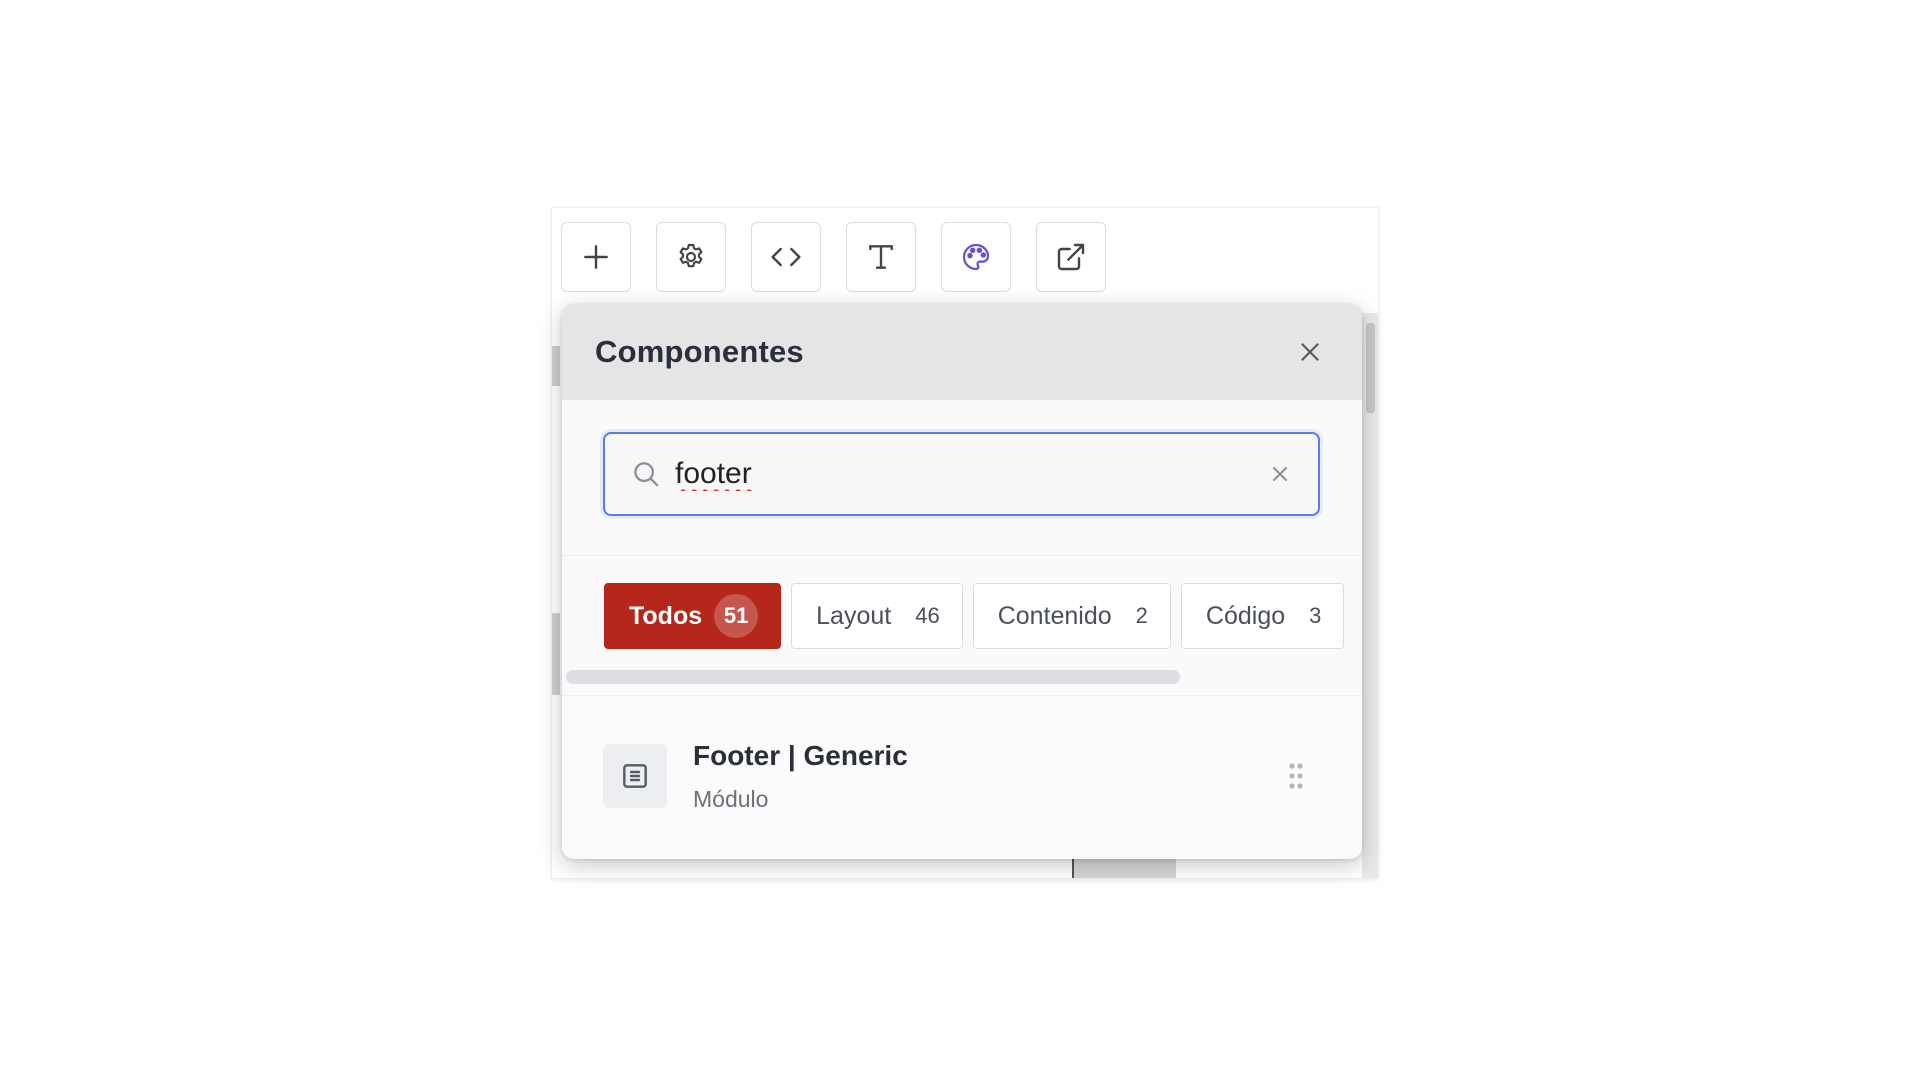 The height and width of the screenshot is (1080, 1920). Describe the element at coordinates (1124, 867) in the screenshot. I see `background-element` at that location.